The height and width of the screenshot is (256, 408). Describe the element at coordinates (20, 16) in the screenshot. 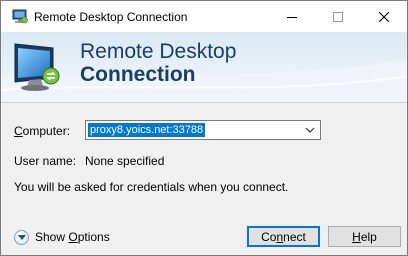

I see `remote-desktop-icon` at that location.